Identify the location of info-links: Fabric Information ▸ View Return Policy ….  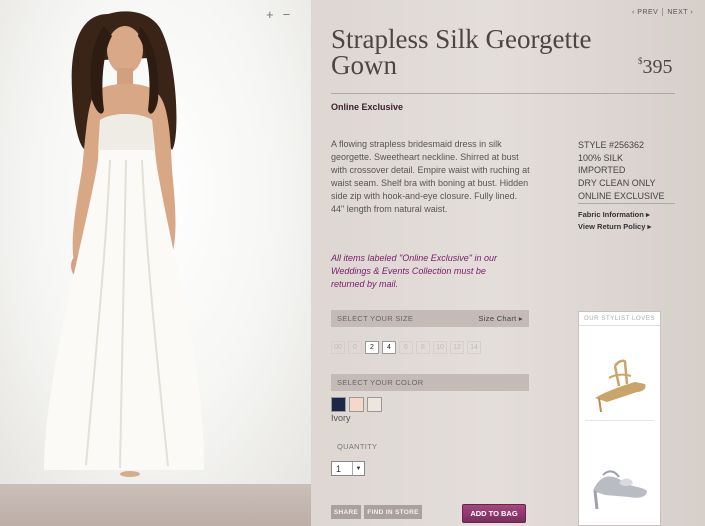
(614, 220).